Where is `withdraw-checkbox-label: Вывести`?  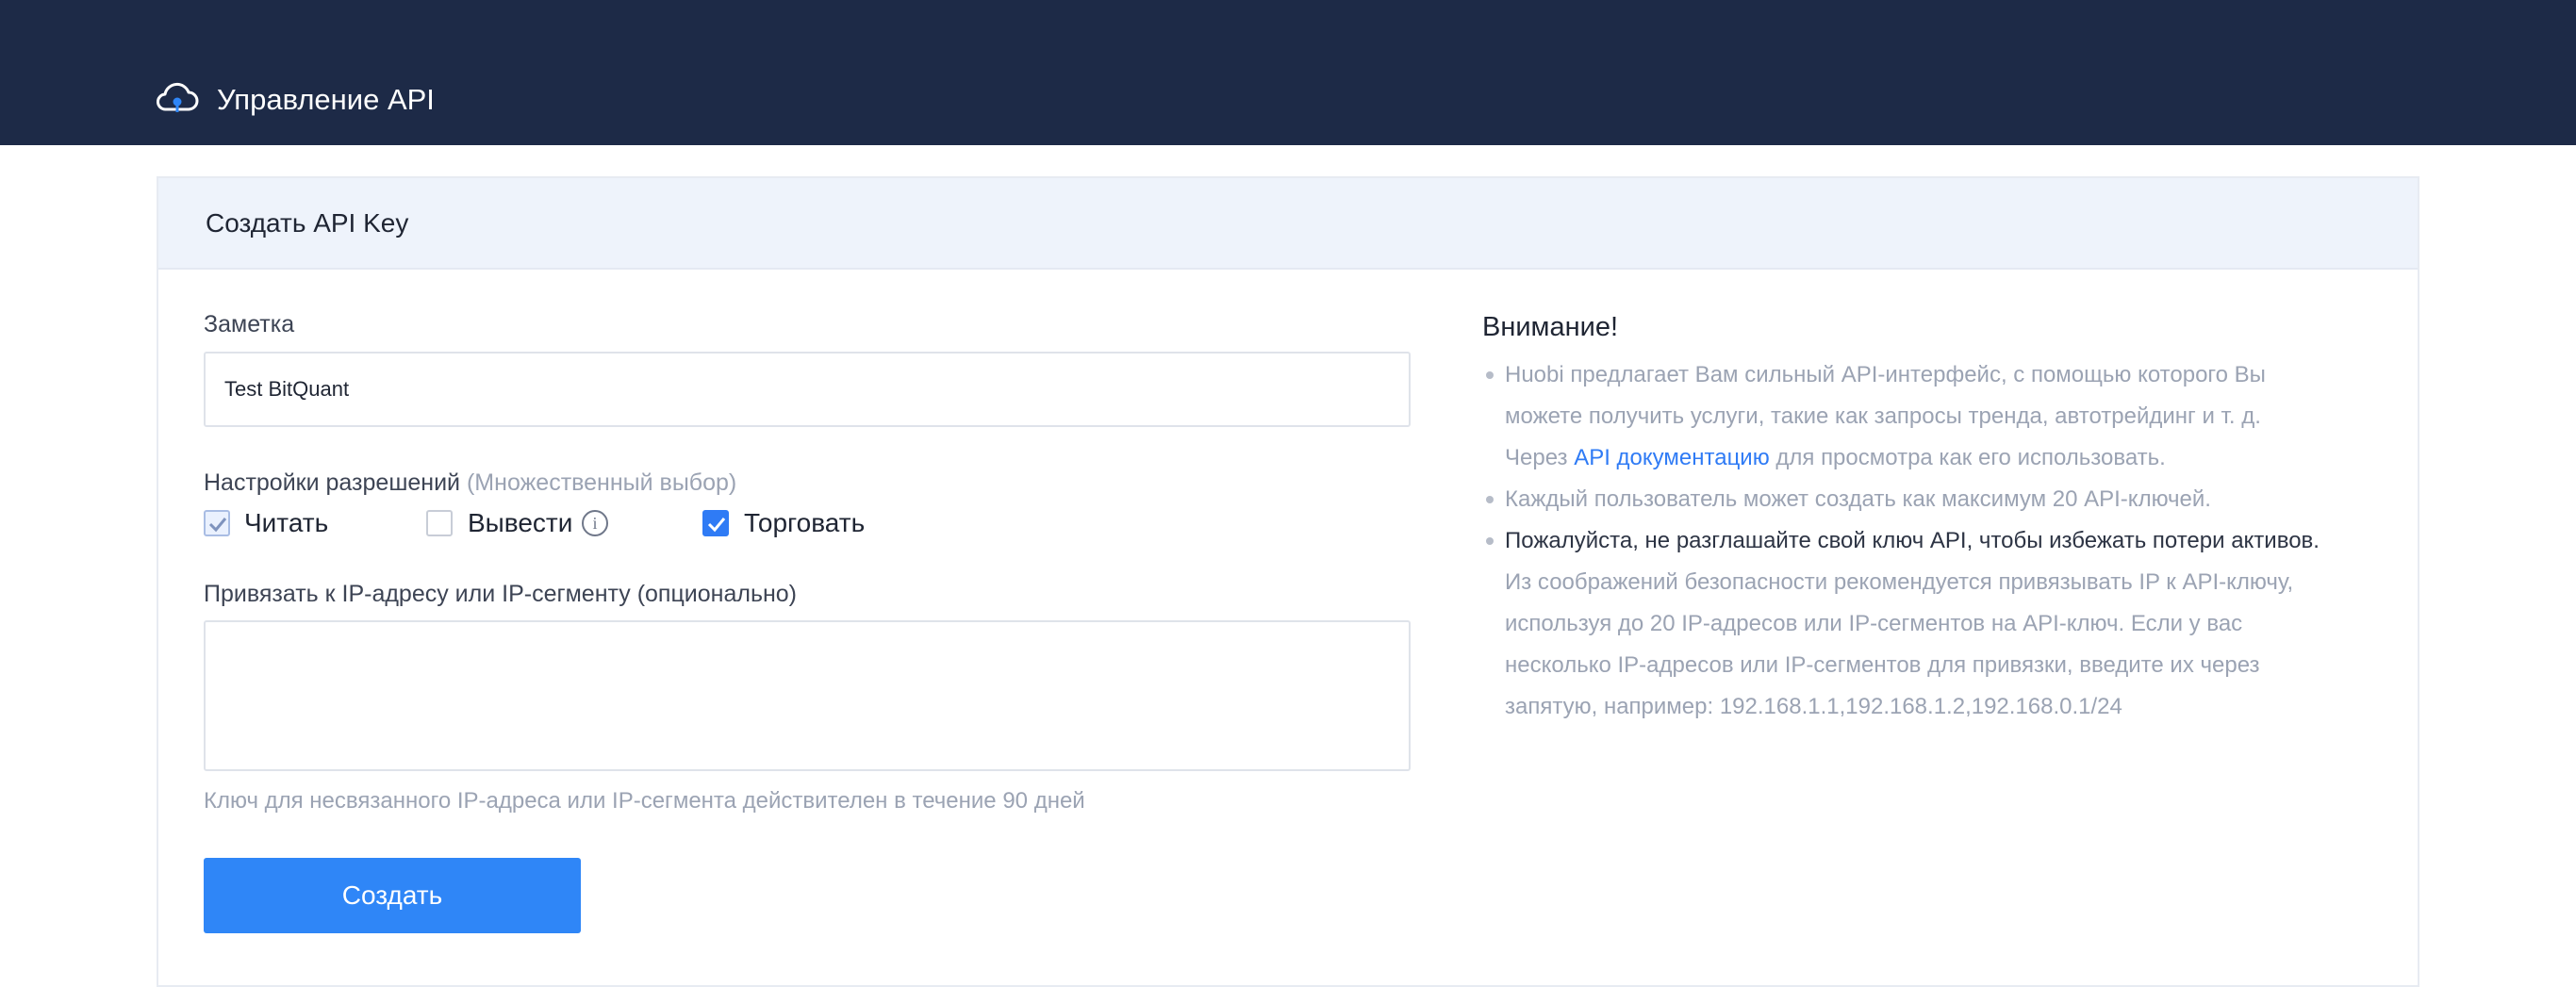 withdraw-checkbox-label: Вывести is located at coordinates (520, 523).